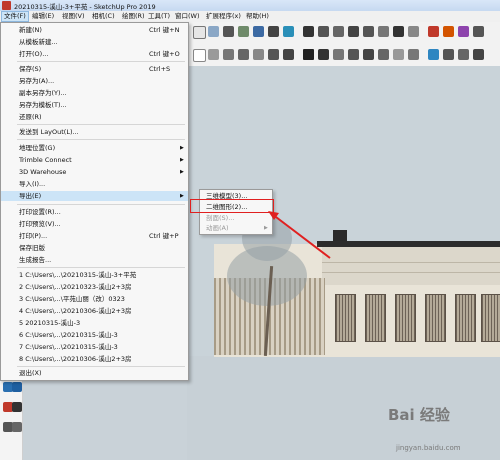  I want to click on watermark-brand: Bai 经验, so click(419, 415).